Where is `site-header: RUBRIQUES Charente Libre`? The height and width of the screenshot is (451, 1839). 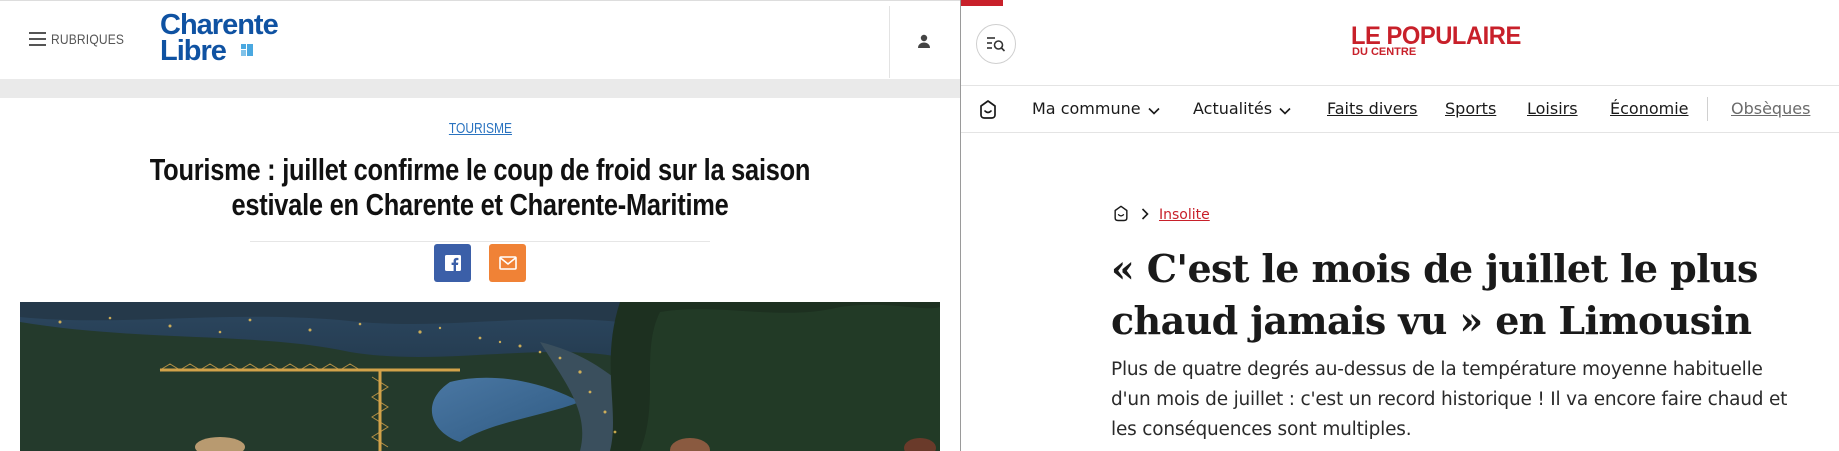
site-header: RUBRIQUES Charente Libre is located at coordinates (480, 39).